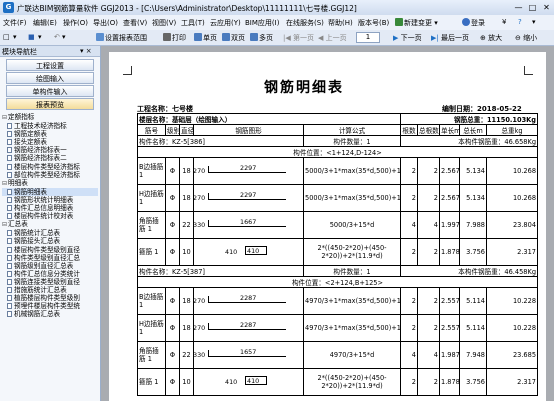 The width and height of the screenshot is (554, 401). Describe the element at coordinates (248, 354) in the screenshot. I see `rebar-shape: 330 1657` at that location.